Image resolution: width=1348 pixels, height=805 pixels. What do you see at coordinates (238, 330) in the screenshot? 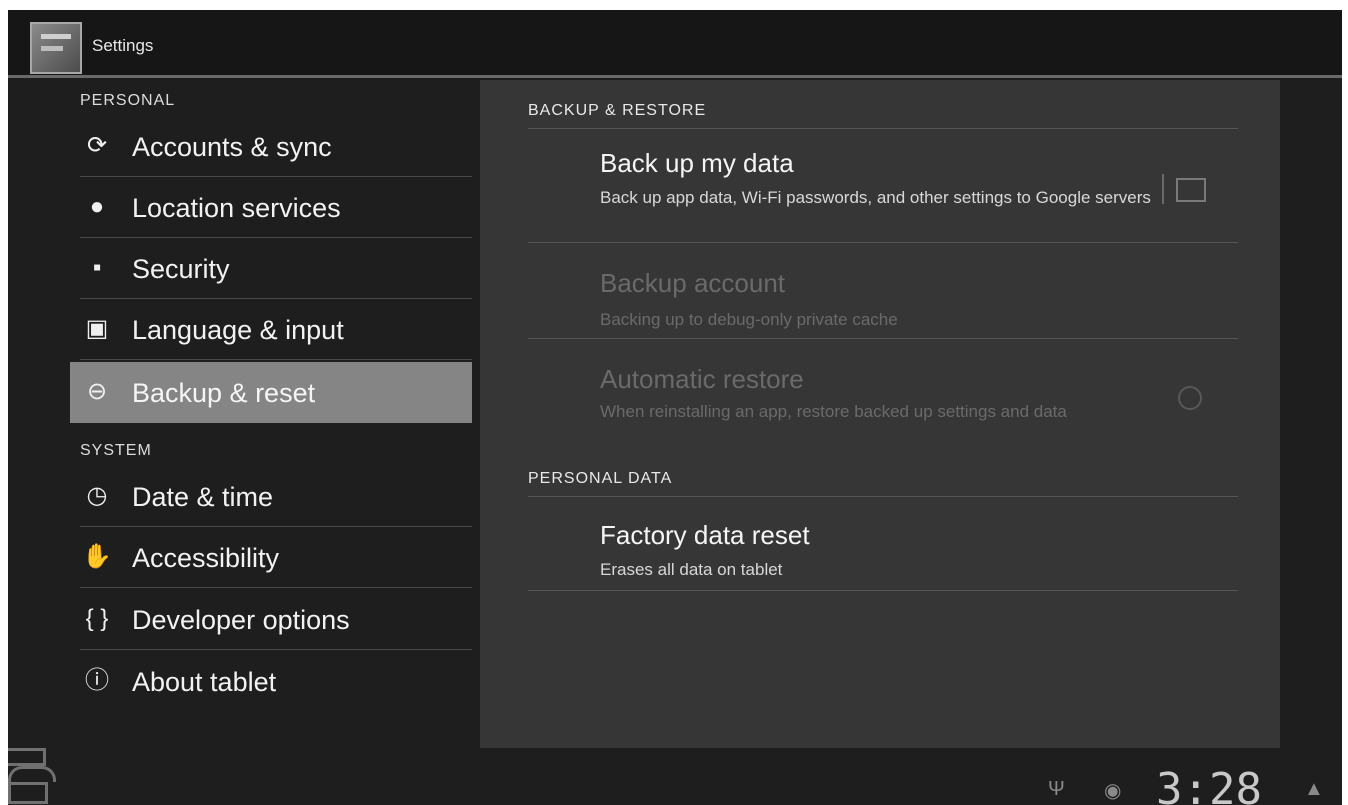
I see `sidebar-item-label: Language & input` at bounding box center [238, 330].